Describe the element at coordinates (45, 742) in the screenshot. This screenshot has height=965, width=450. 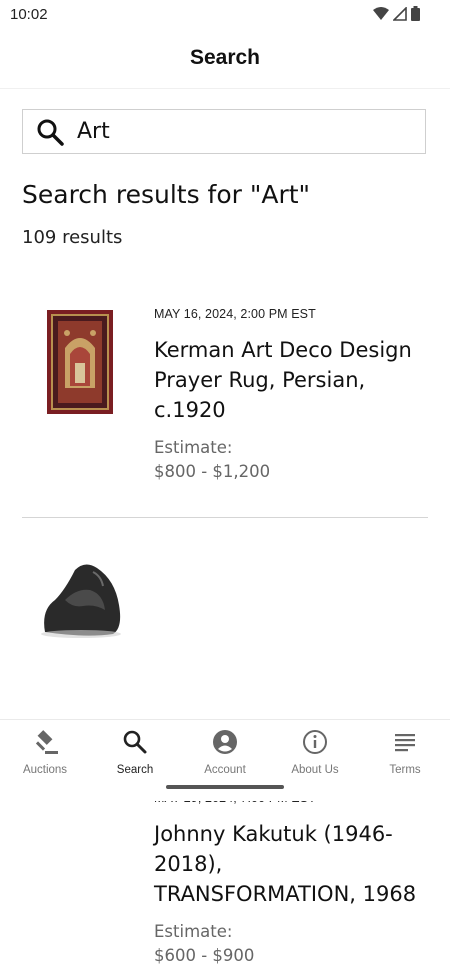
I see `gavel-icon` at that location.